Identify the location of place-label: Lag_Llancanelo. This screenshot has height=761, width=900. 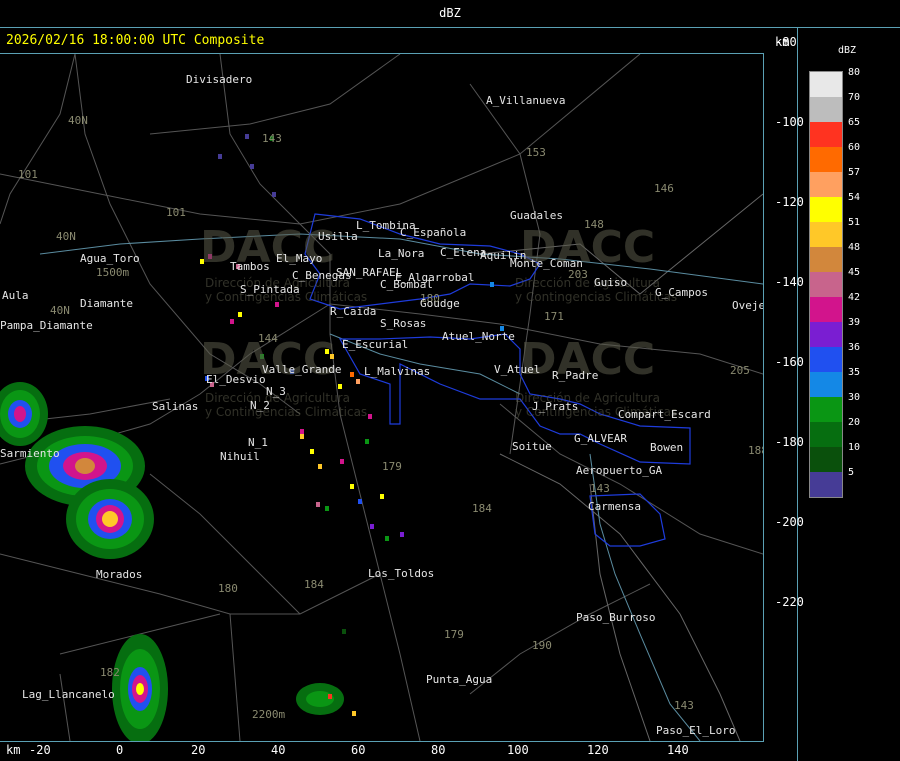
(68, 694).